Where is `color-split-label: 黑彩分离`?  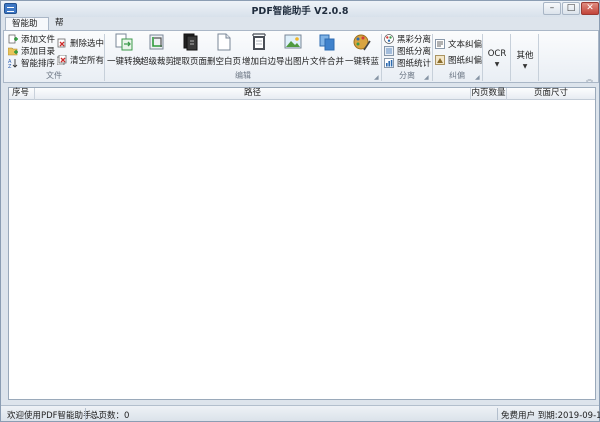 color-split-label: 黑彩分离 is located at coordinates (414, 39).